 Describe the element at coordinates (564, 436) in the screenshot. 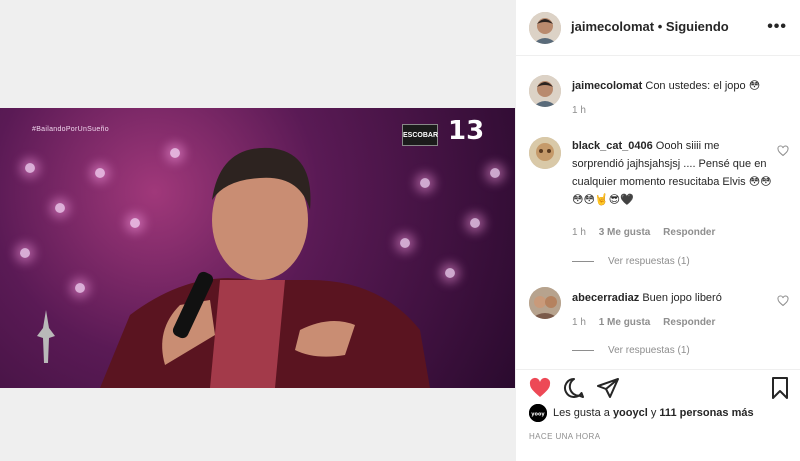

I see `post-timestamp: HACE UNA HORA` at that location.